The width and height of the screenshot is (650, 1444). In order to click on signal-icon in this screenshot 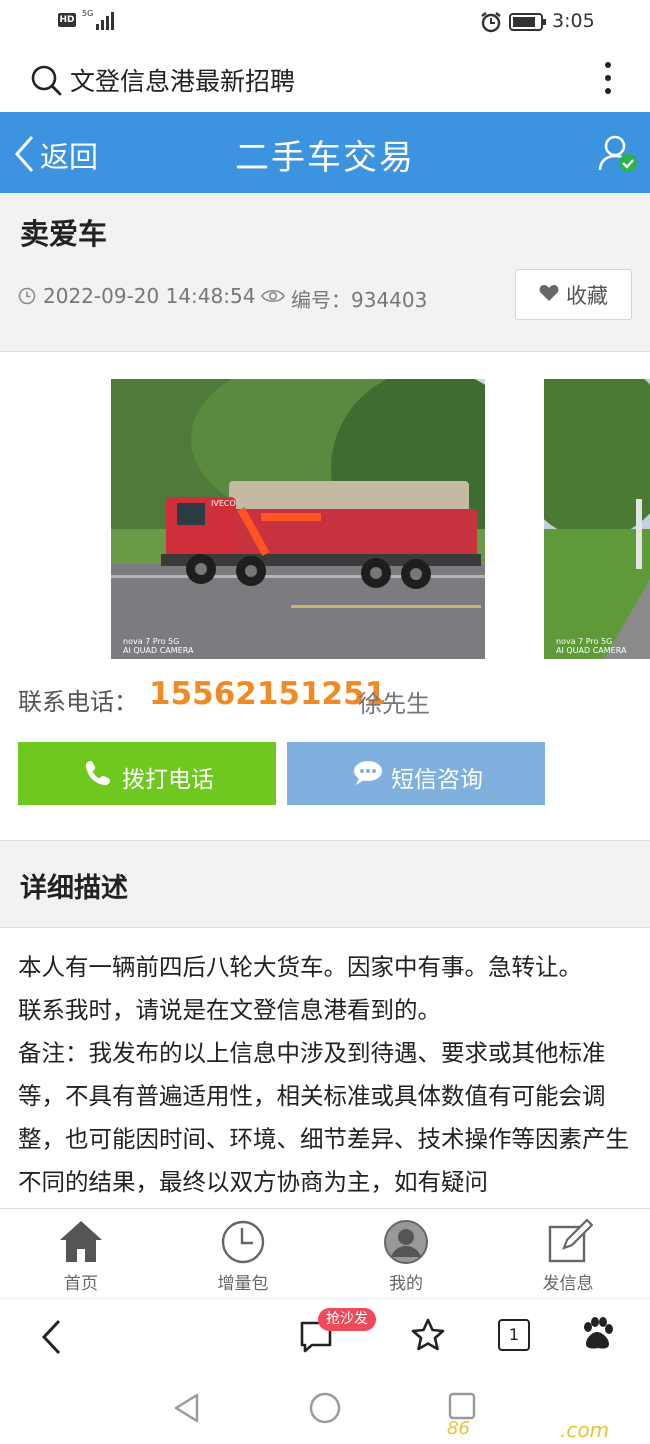, I will do `click(106, 21)`.